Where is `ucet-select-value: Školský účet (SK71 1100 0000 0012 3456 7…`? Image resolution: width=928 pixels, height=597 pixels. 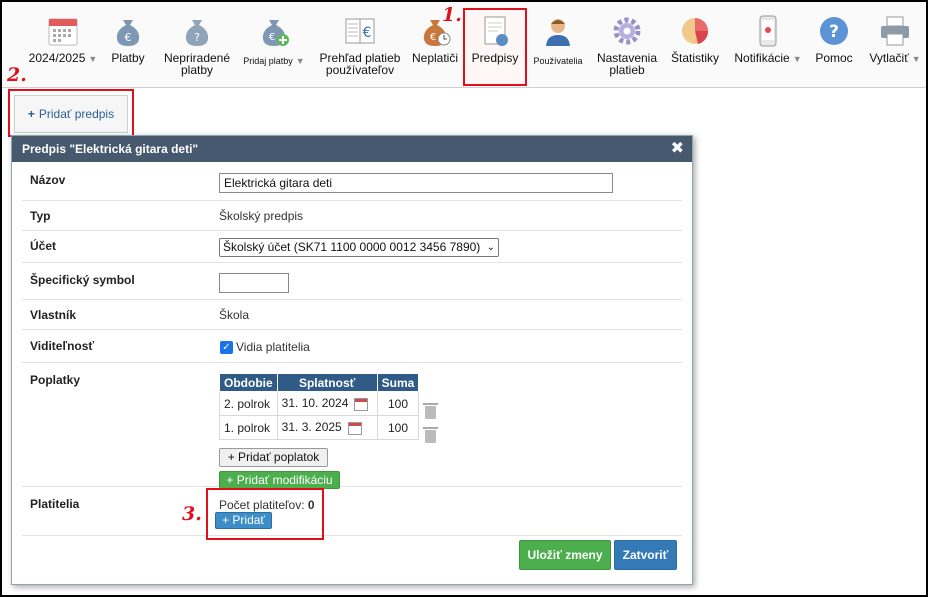 ucet-select-value: Školský účet (SK71 1100 0000 0012 3456 7… is located at coordinates (352, 247).